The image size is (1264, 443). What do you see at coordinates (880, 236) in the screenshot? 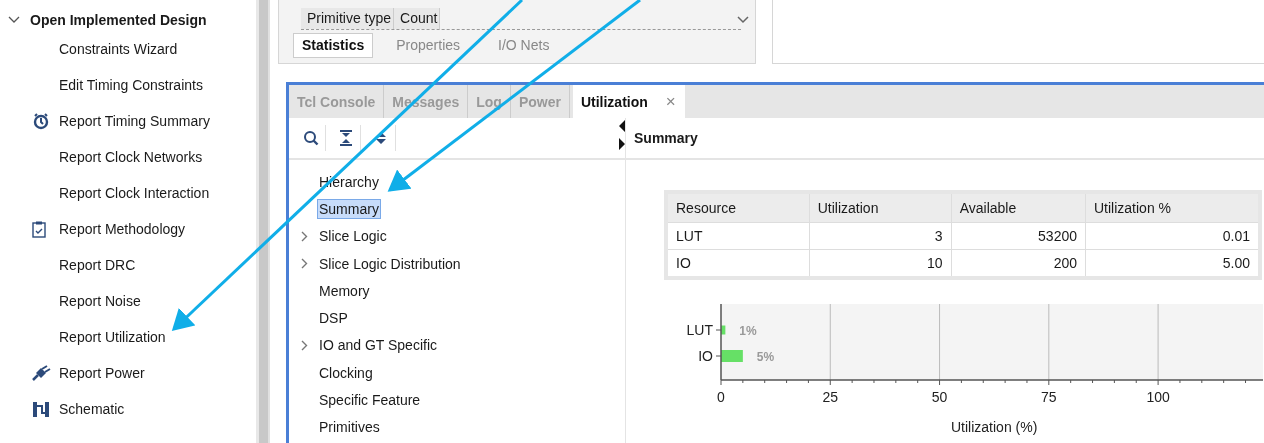
I see `table-cell: 3` at bounding box center [880, 236].